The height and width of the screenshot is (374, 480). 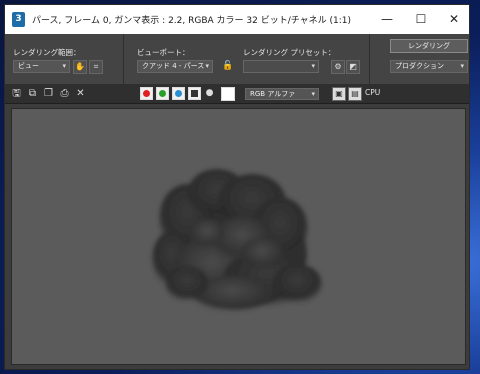 I want to click on green-dot-icon, so click(x=162, y=93).